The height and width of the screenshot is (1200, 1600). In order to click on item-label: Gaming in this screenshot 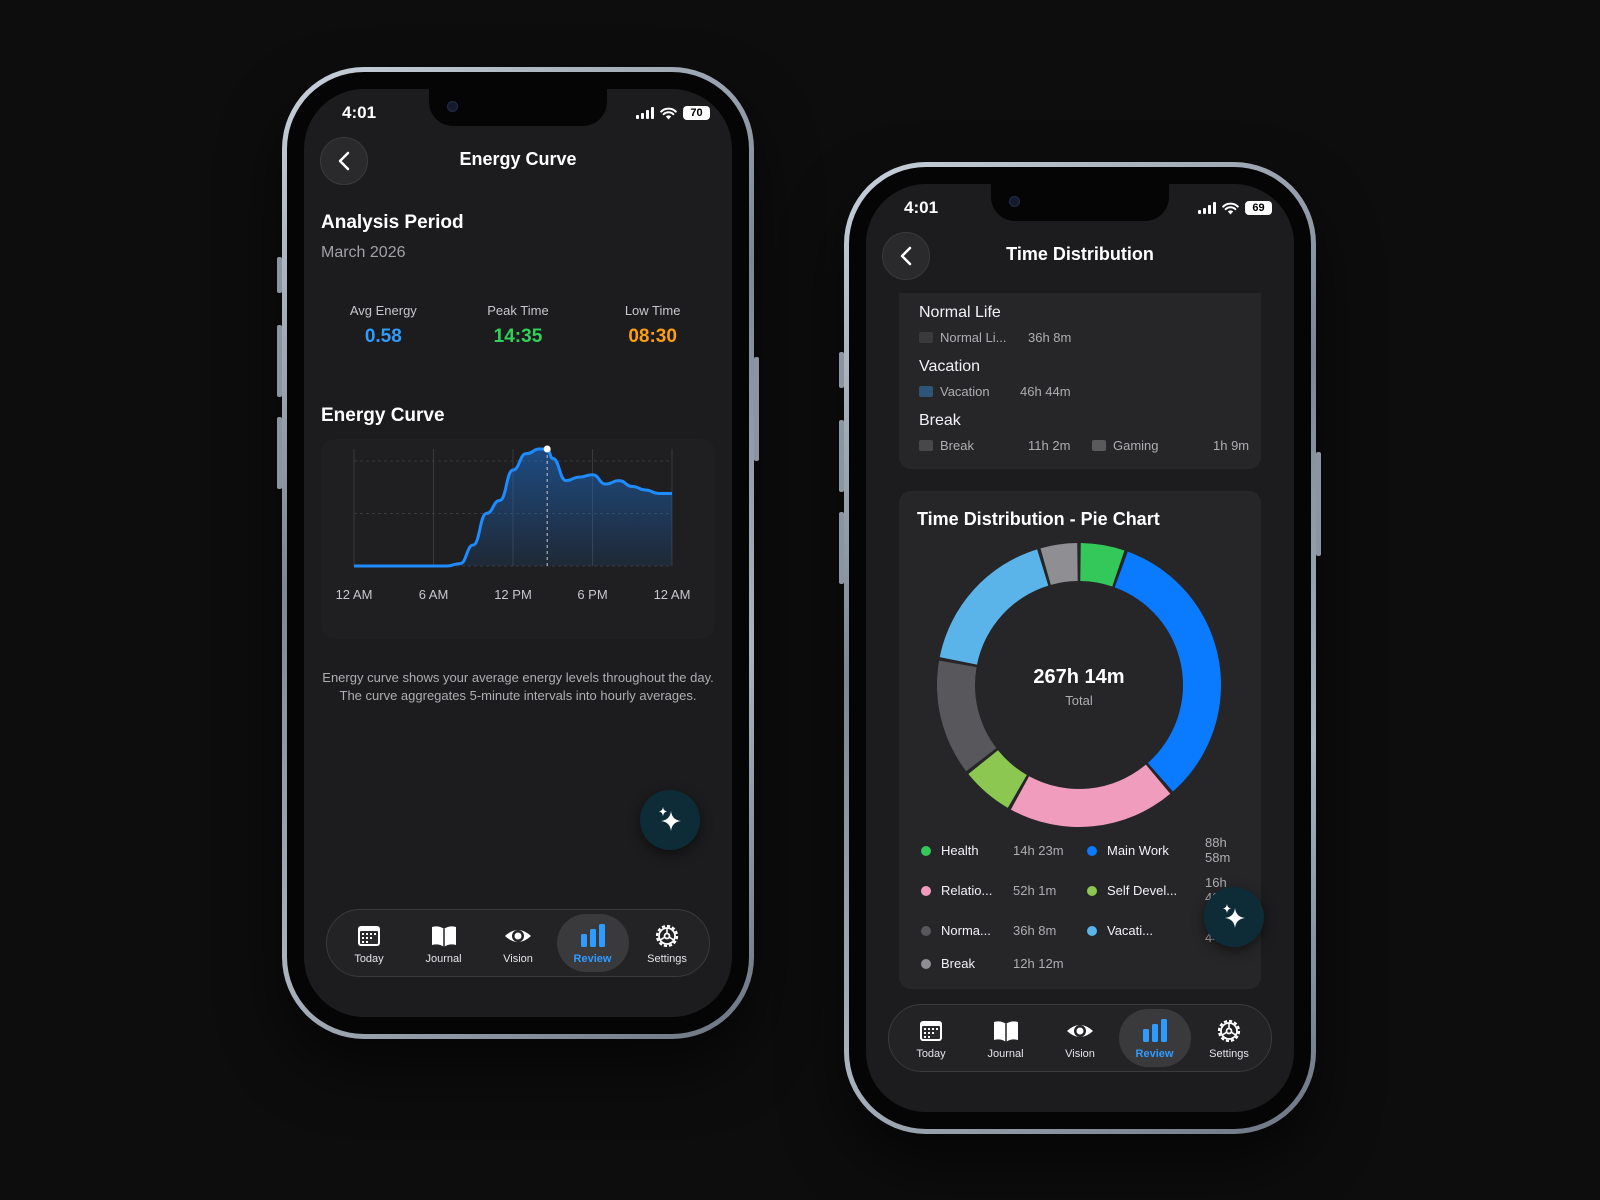, I will do `click(1136, 445)`.